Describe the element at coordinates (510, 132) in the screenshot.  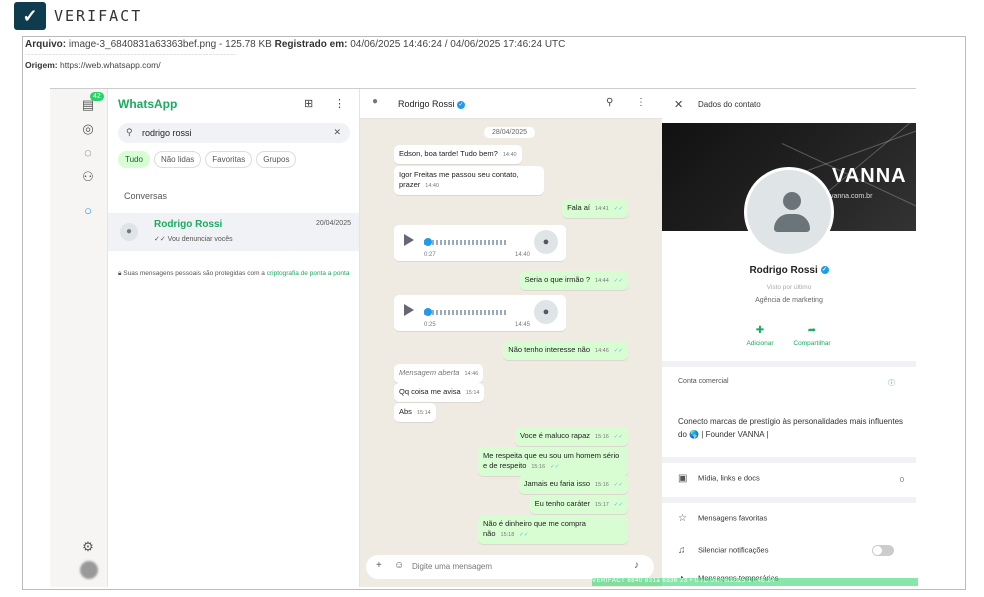
I see `date-pill: 28/04/2025` at that location.